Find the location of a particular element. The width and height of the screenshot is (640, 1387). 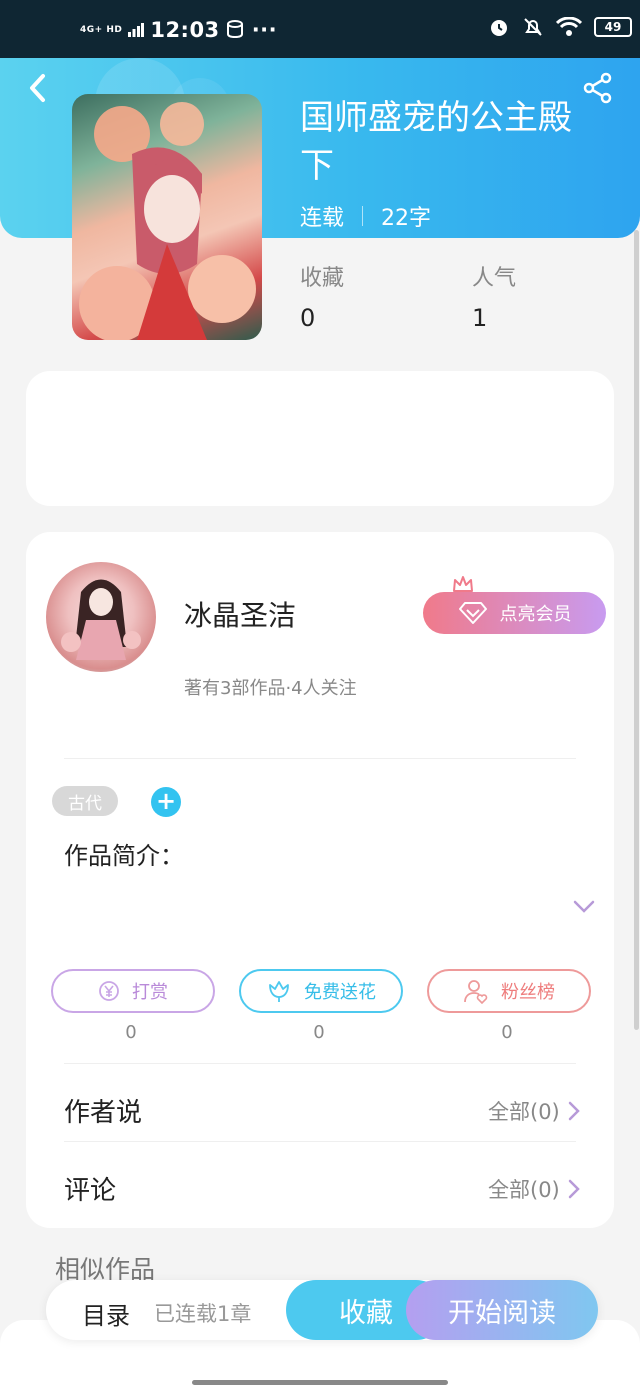

fan-ranking-label: 粉丝榜 is located at coordinates (528, 992).